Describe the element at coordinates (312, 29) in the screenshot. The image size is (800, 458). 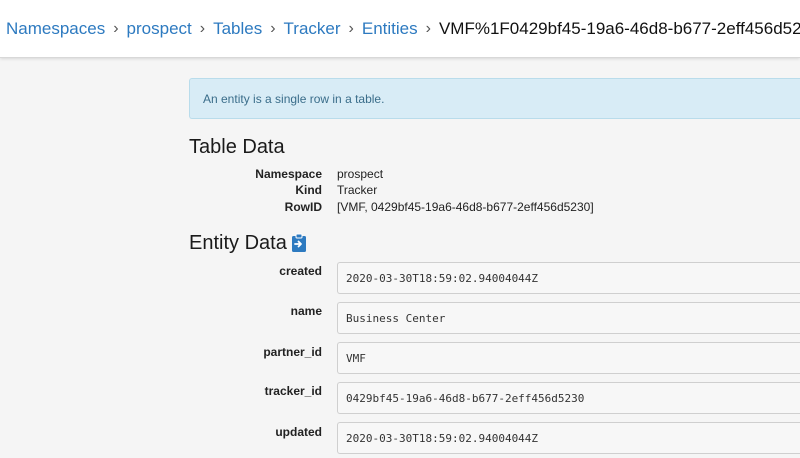
I see `breadcrumb-link-tracker: Tracker` at that location.